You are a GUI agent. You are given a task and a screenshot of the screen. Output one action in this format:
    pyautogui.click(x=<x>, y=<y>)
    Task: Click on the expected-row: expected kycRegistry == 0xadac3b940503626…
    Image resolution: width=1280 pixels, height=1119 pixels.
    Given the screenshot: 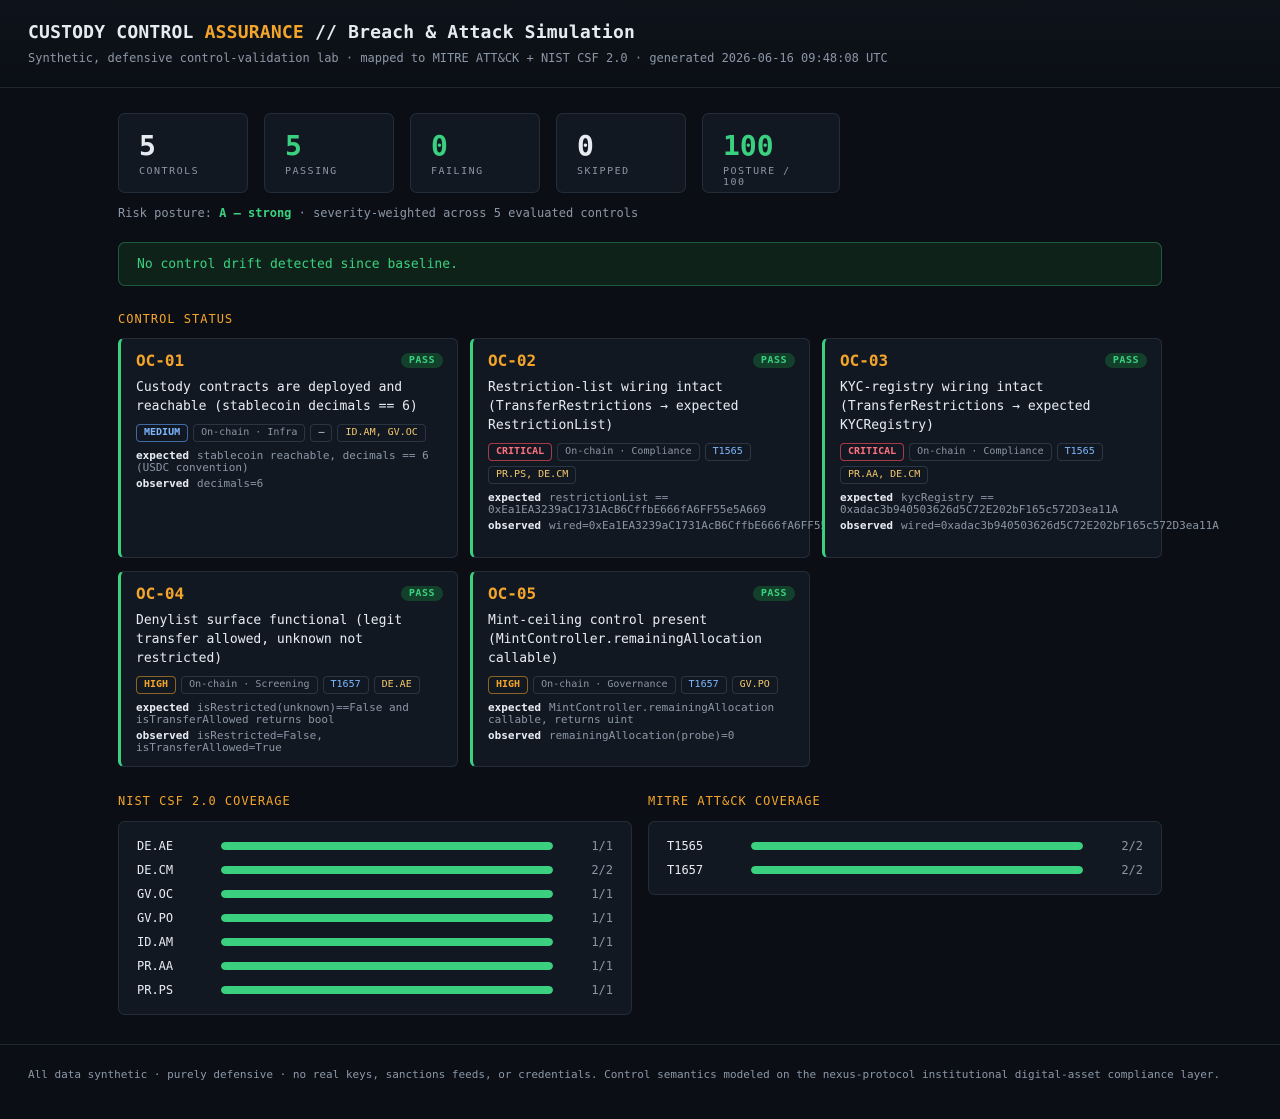 What is the action you would take?
    pyautogui.click(x=993, y=504)
    